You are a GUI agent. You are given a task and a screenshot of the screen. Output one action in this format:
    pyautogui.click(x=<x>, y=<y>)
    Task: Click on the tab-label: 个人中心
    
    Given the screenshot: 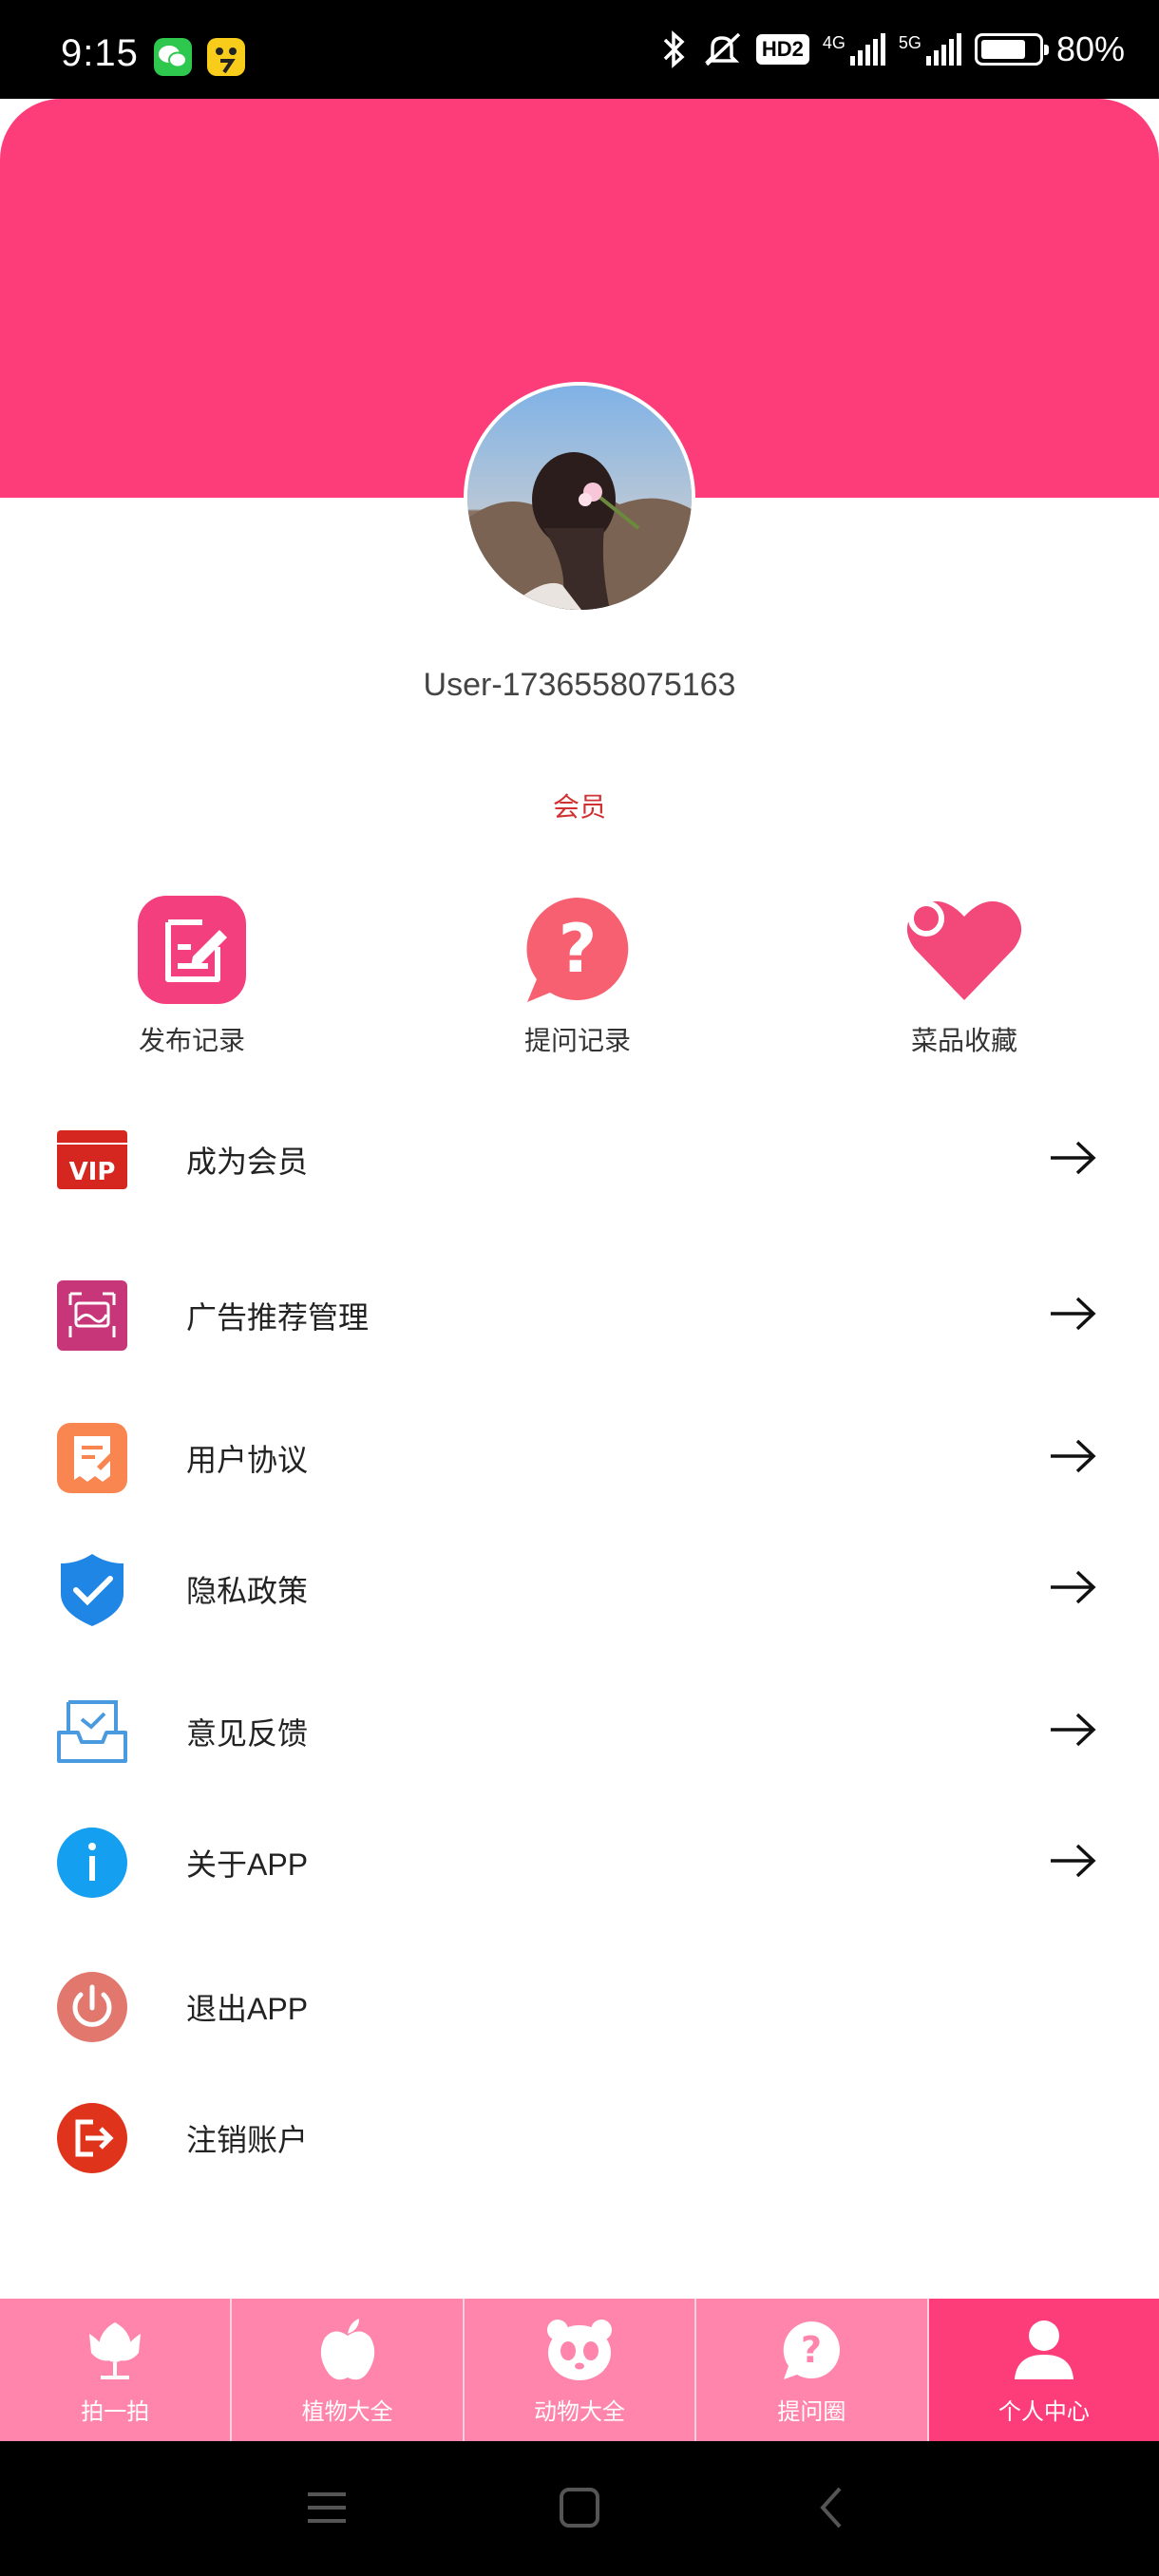 What is the action you would take?
    pyautogui.click(x=1044, y=2411)
    